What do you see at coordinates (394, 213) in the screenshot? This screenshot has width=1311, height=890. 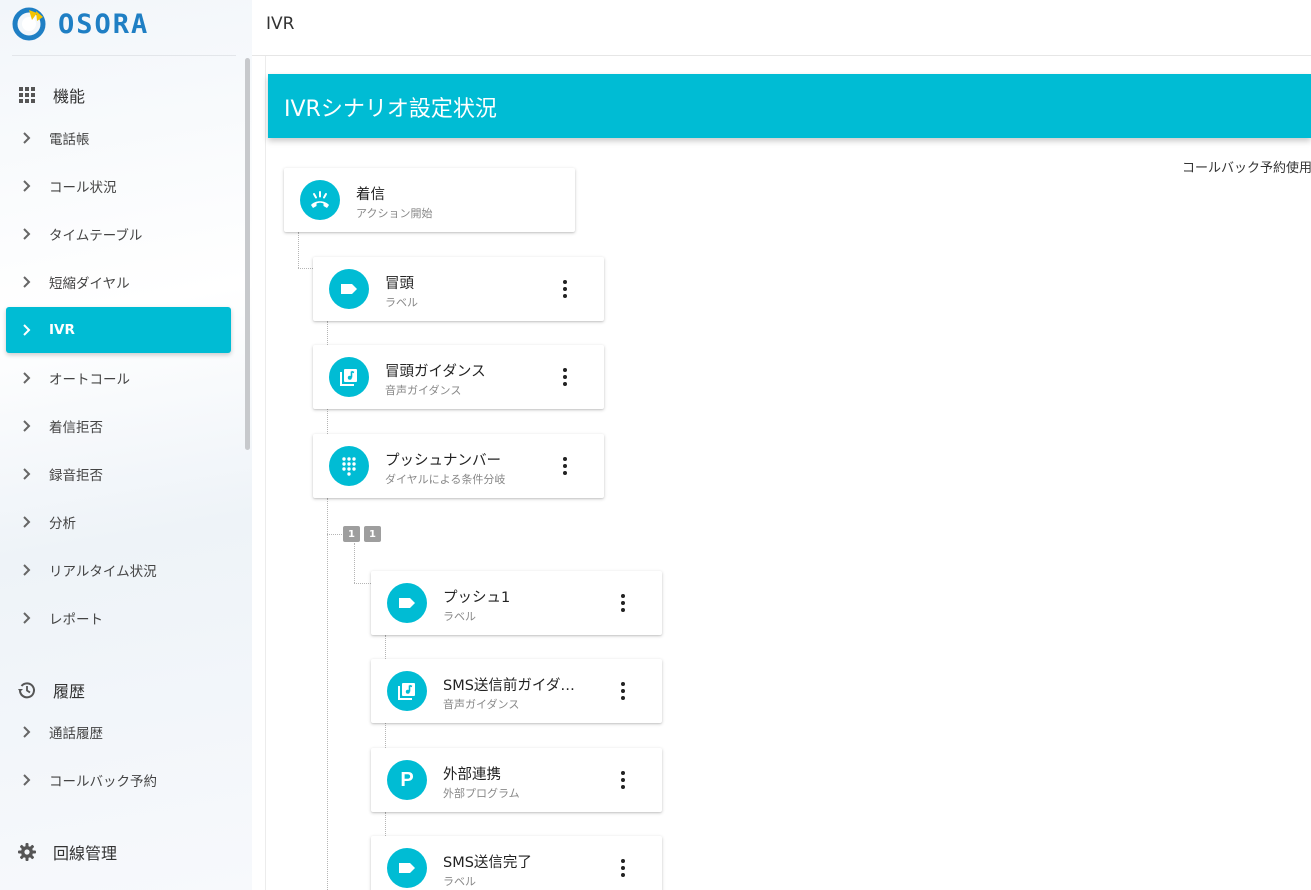 I see `node-subtitle: アクション開始` at bounding box center [394, 213].